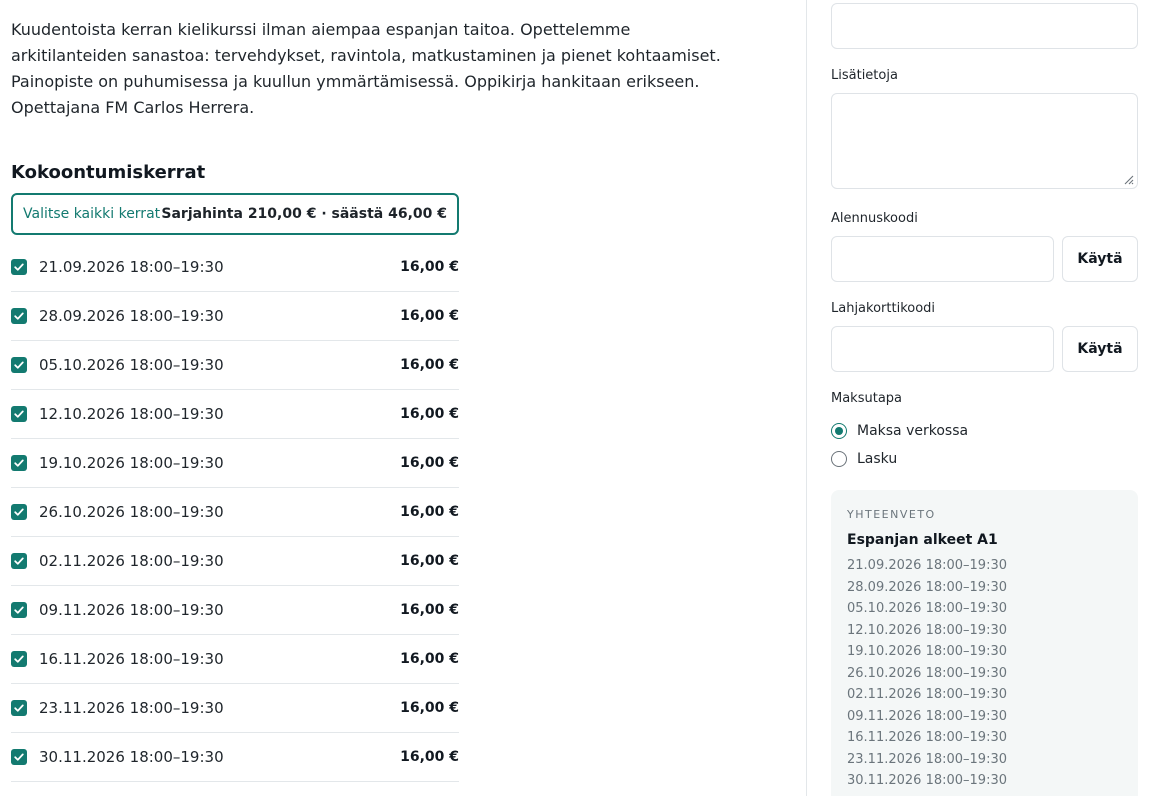 This screenshot has height=796, width=1172. Describe the element at coordinates (235, 610) in the screenshot. I see `session-row: 09.11.2026 18:00–19:30 16,00 €` at that location.